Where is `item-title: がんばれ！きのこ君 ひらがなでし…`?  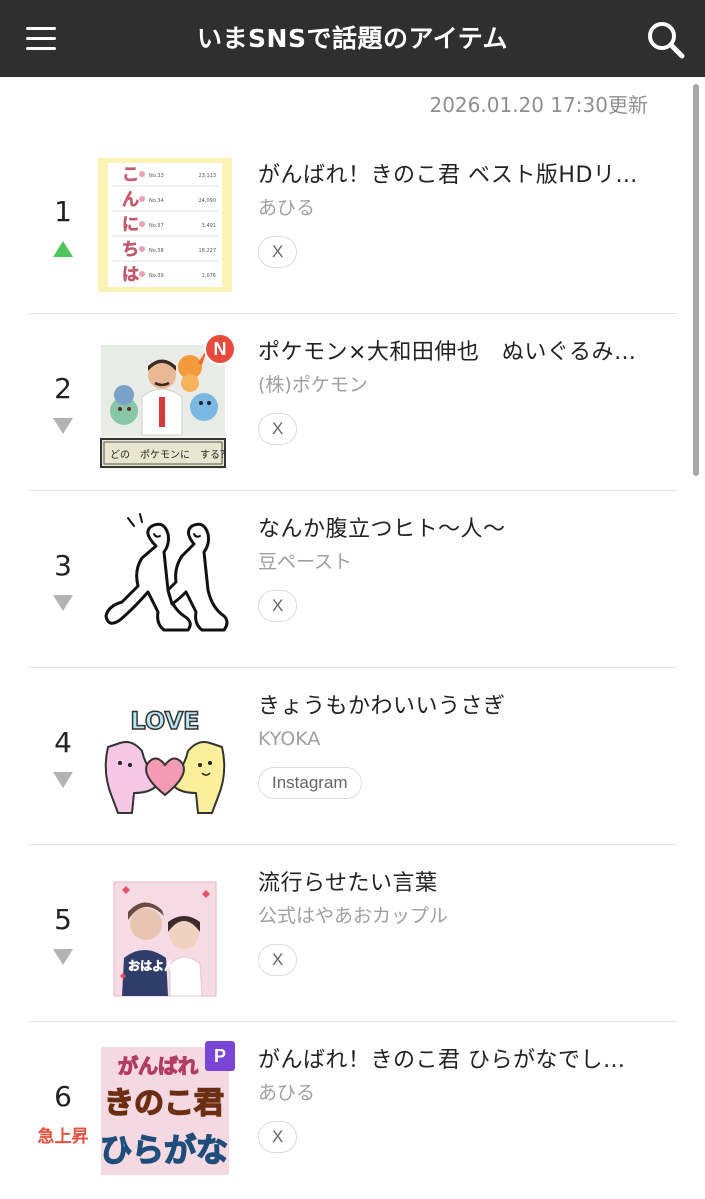
item-title: がんばれ！きのこ君 ひらがなでし… is located at coordinates (467, 1061).